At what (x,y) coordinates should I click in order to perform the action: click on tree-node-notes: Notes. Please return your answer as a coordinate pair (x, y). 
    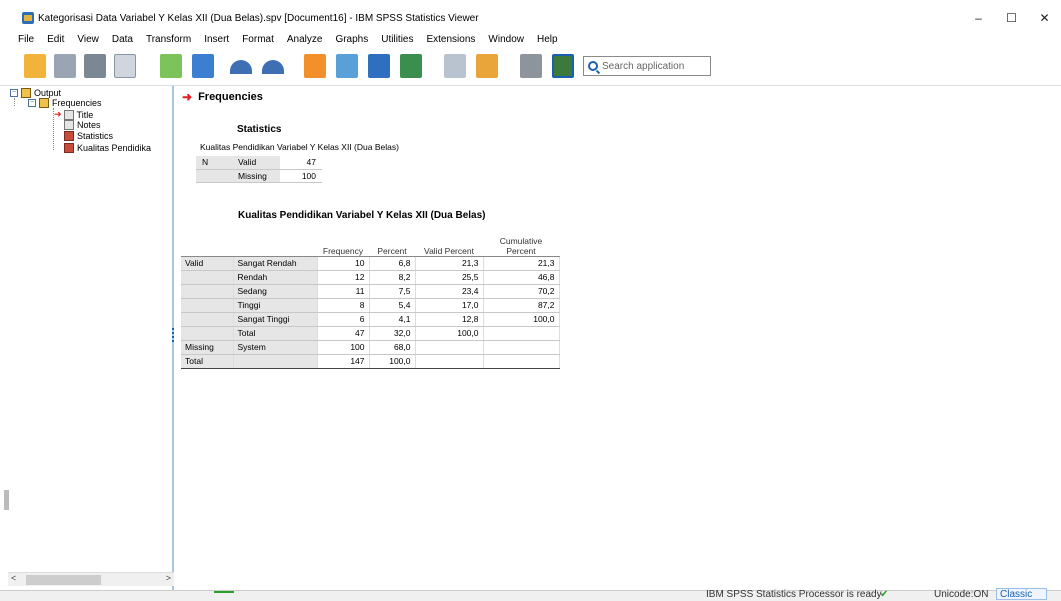
    Looking at the image, I should click on (82, 125).